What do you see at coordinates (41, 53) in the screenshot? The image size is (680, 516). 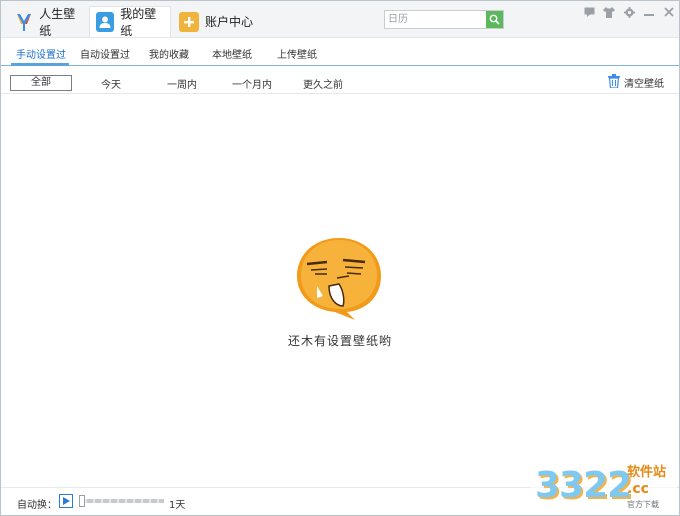 I see `subnav-manual-set: 手动设置过` at bounding box center [41, 53].